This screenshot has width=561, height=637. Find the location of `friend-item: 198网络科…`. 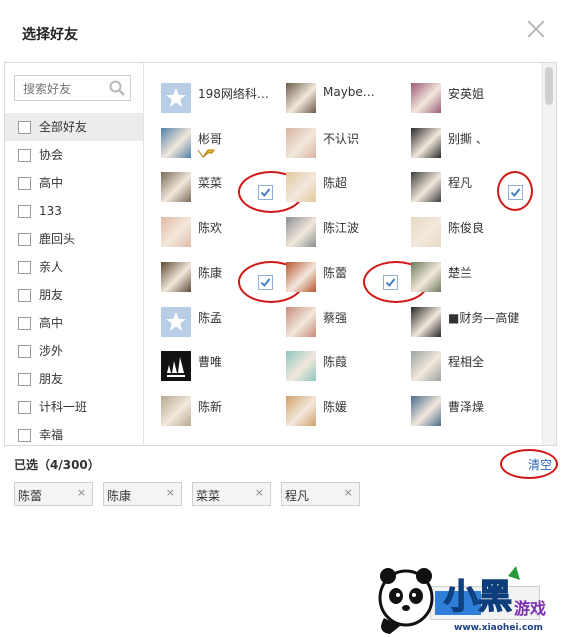

friend-item: 198网络科… is located at coordinates (212, 97).